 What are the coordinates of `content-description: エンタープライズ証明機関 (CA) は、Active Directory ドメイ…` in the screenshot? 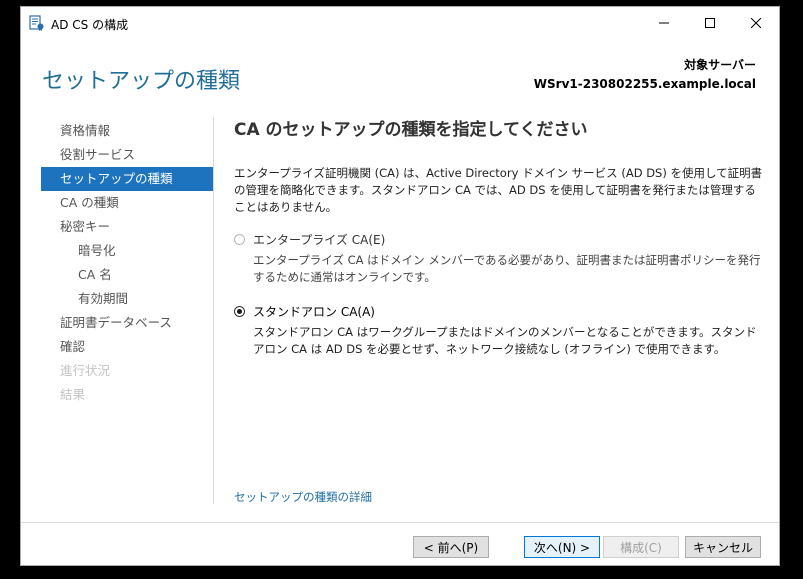 It's located at (498, 190).